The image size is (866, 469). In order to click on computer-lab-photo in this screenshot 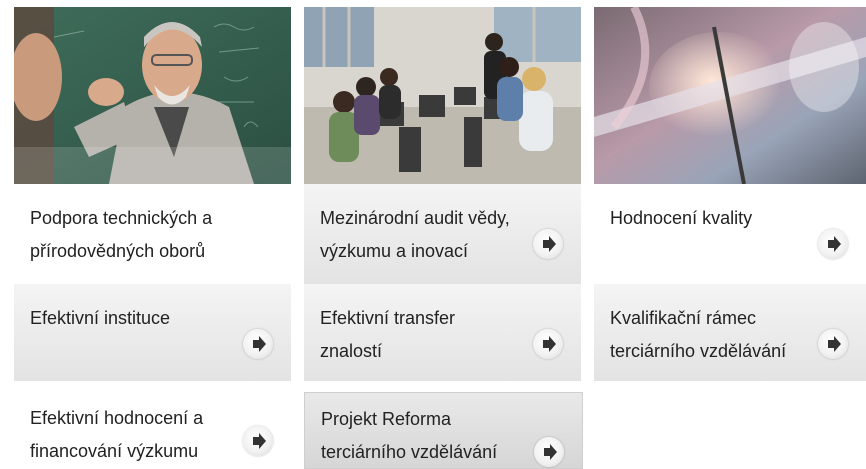, I will do `click(442, 95)`.